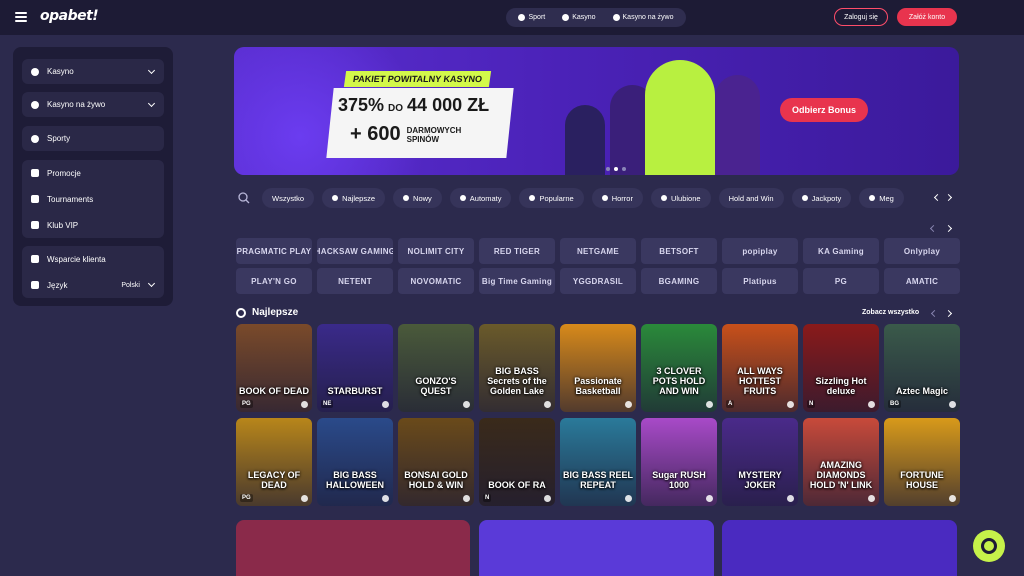 The width and height of the screenshot is (1024, 576). What do you see at coordinates (274, 462) in the screenshot?
I see `game-tile: LEGACY OF DEAD PG` at bounding box center [274, 462].